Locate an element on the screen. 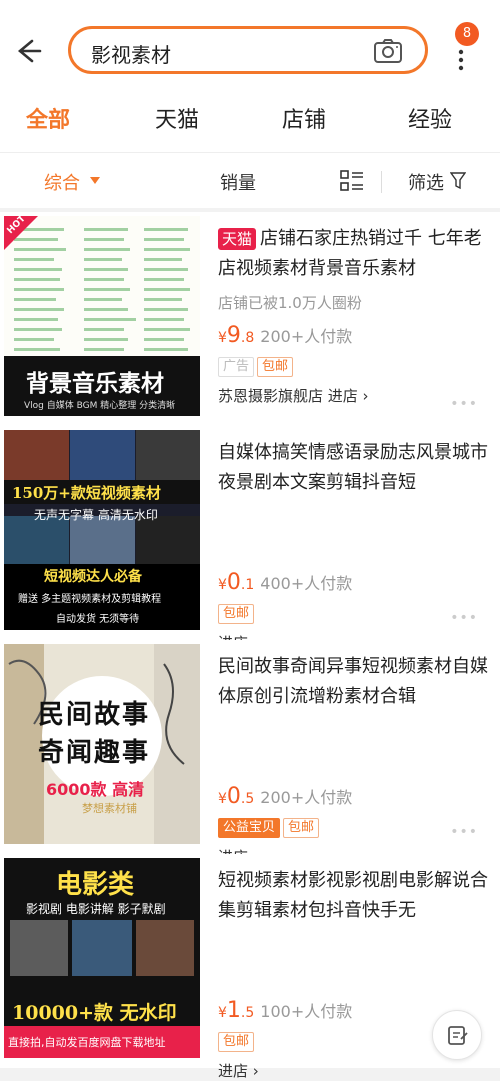 This screenshot has height=1081, width=500. sort-sales: 销量 is located at coordinates (238, 182).